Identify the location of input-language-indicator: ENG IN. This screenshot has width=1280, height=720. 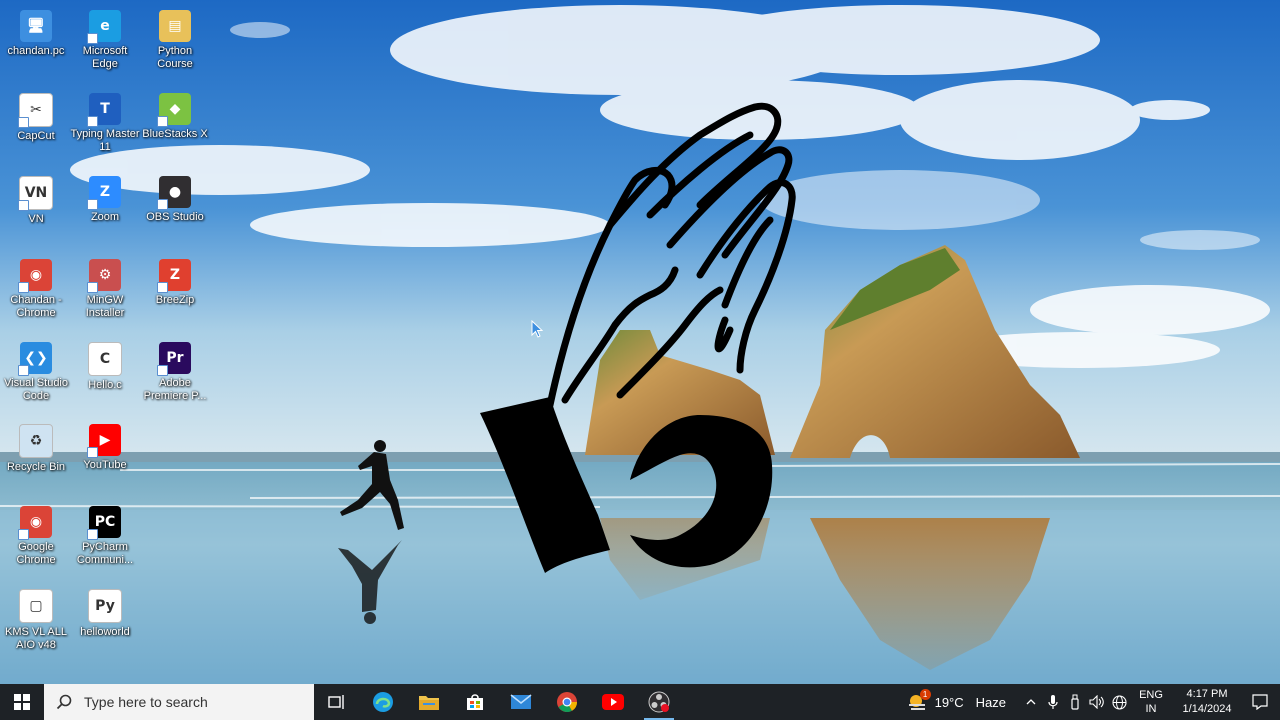
(1151, 702).